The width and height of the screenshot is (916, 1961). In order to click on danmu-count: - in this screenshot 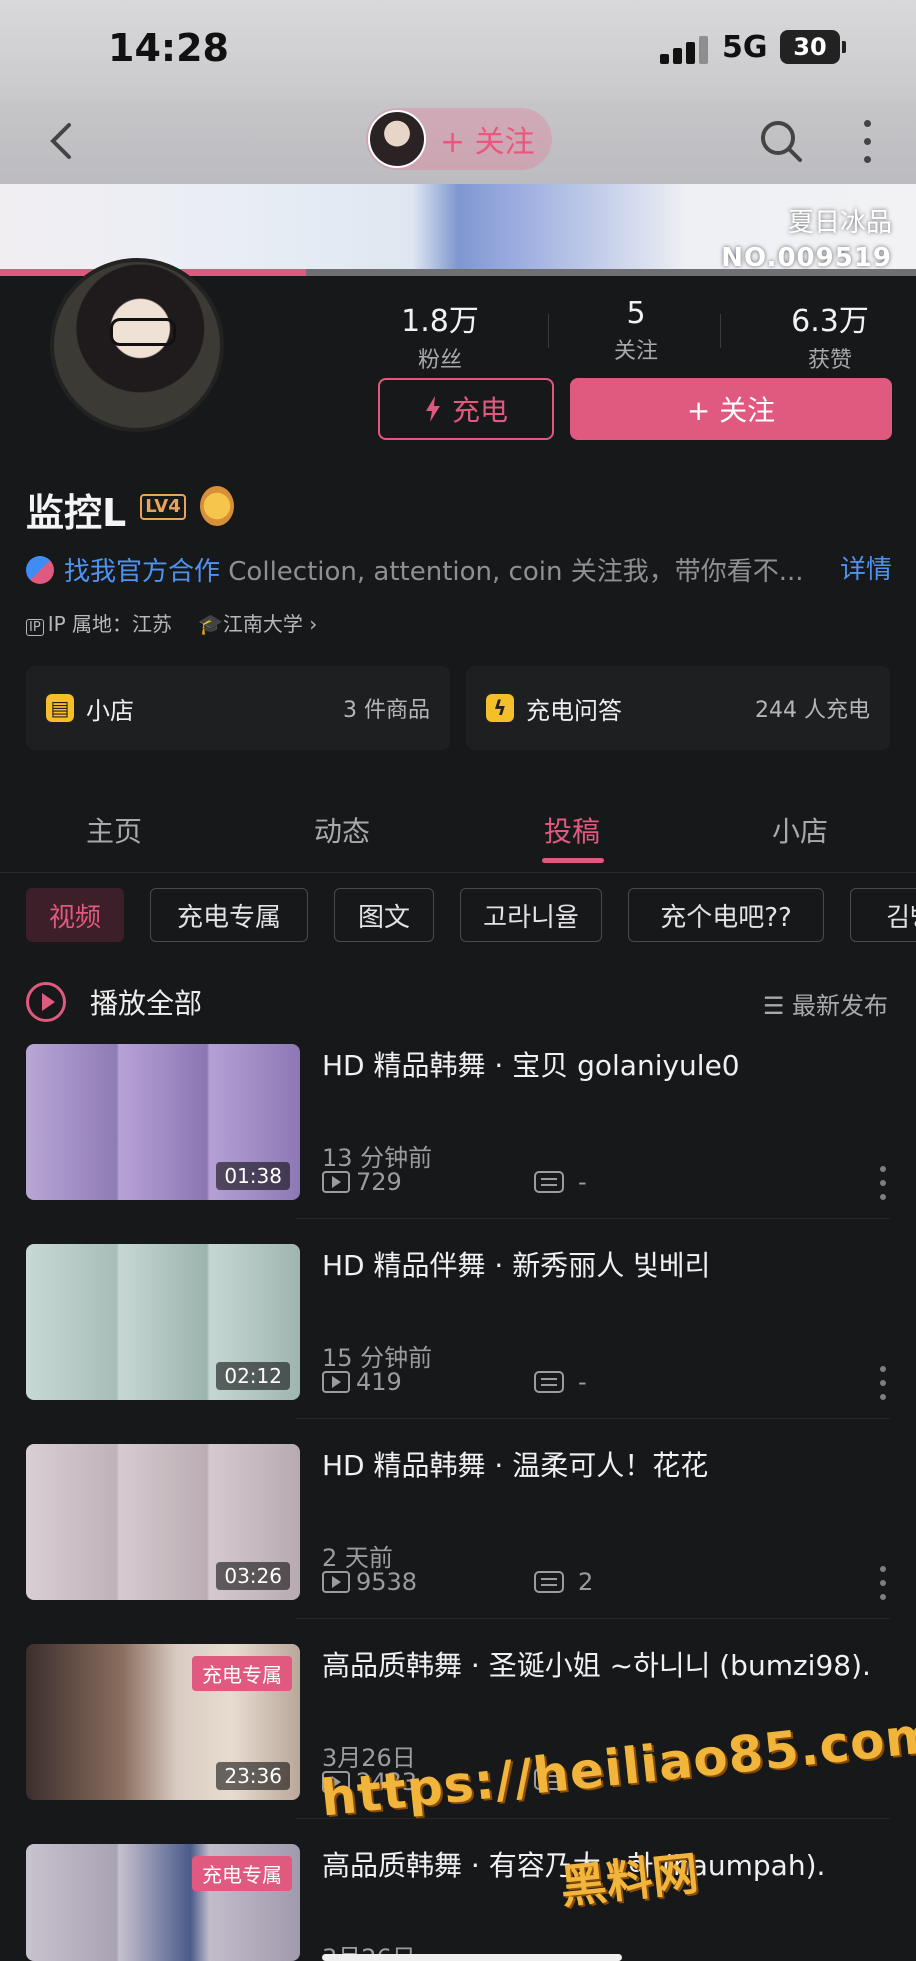, I will do `click(582, 1182)`.